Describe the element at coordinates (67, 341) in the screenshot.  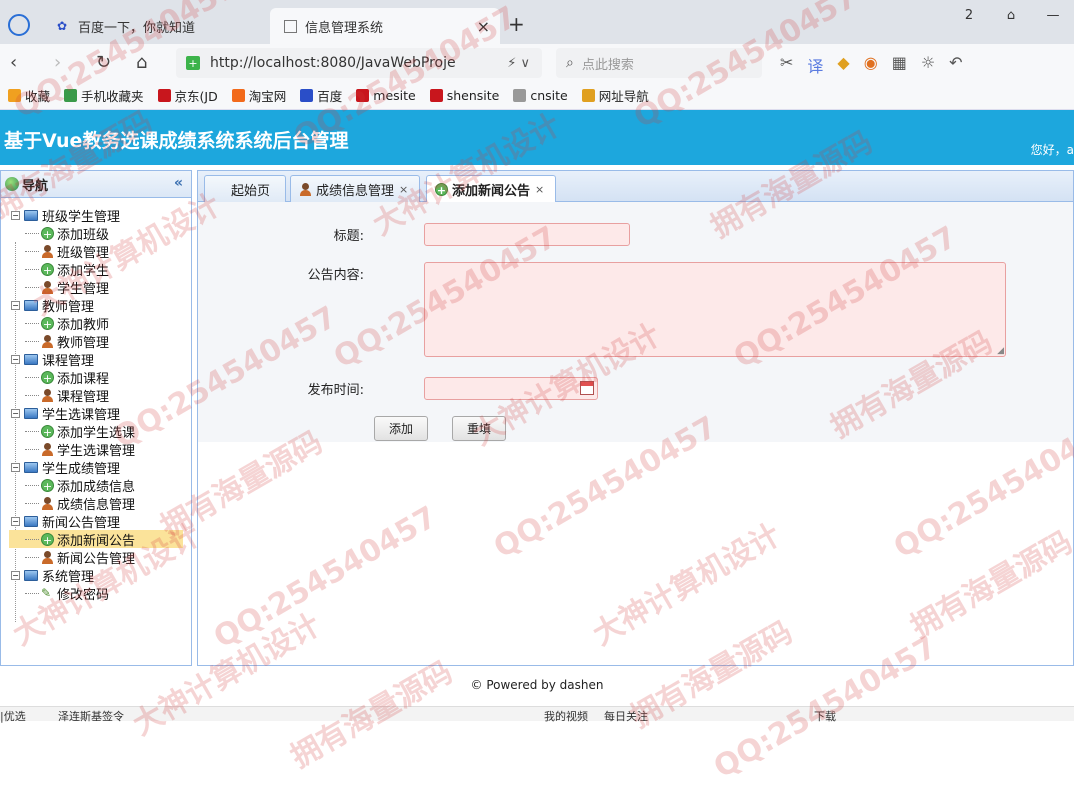
I see `nav-item: 教师管理` at that location.